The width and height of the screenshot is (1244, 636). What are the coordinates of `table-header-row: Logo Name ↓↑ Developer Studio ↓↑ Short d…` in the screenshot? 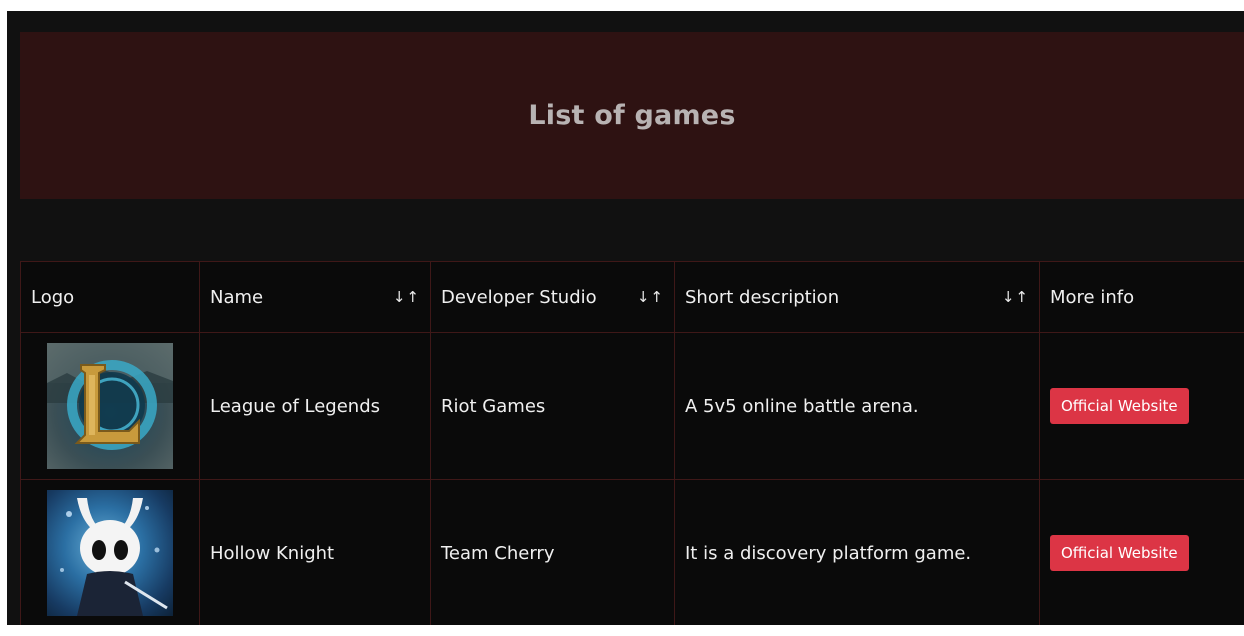 It's located at (632, 297).